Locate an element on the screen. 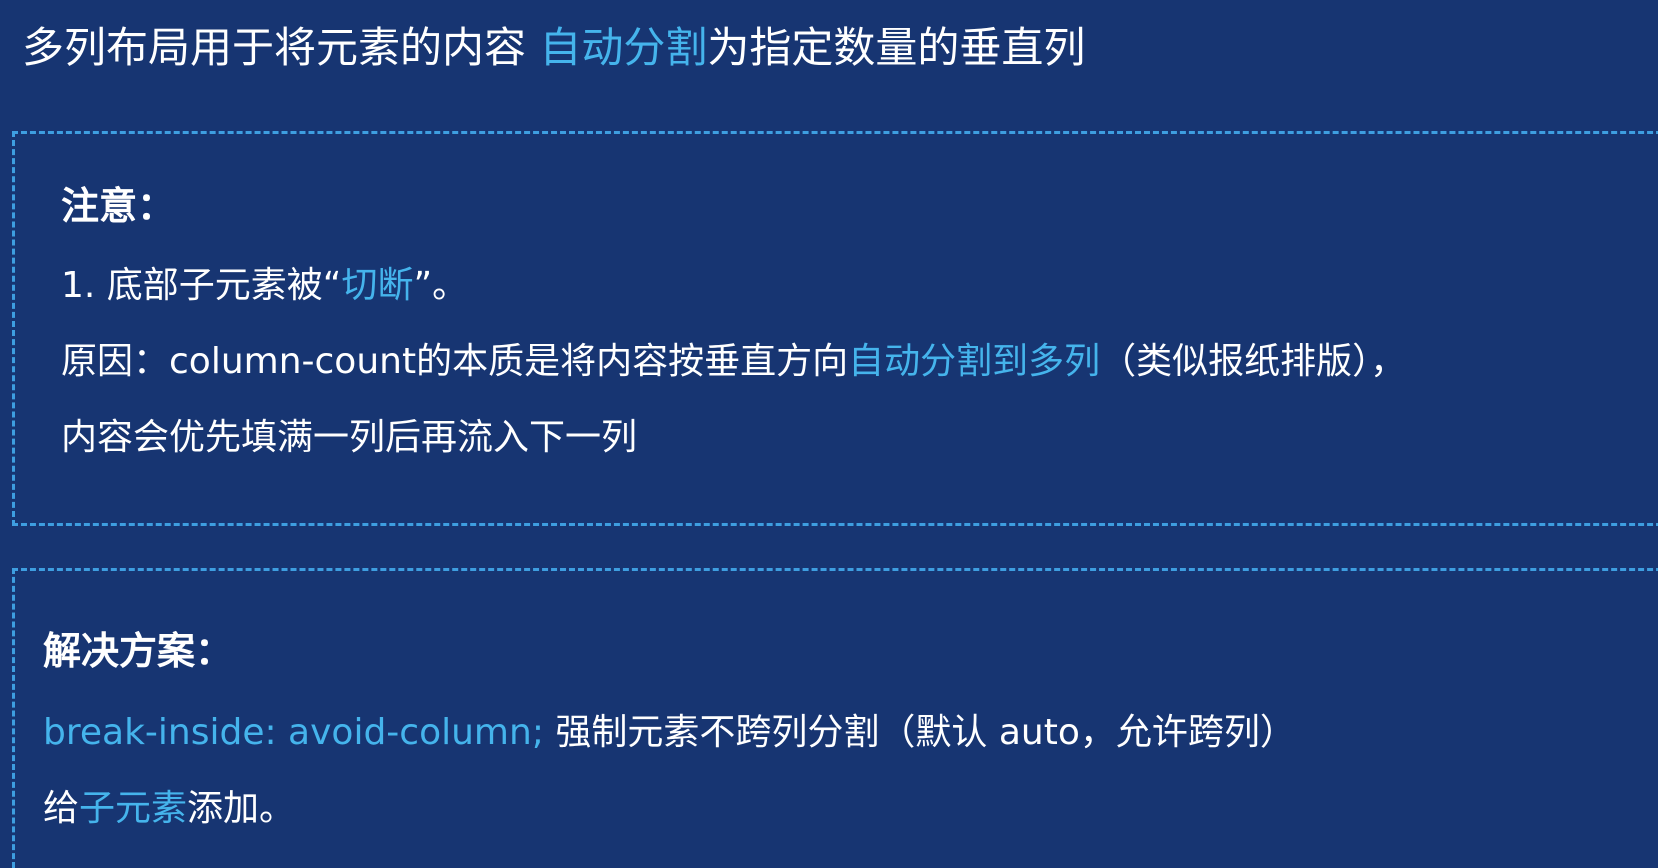 The image size is (1658, 868). note-reason-highlight: 自动分割到多列 is located at coordinates (974, 361).